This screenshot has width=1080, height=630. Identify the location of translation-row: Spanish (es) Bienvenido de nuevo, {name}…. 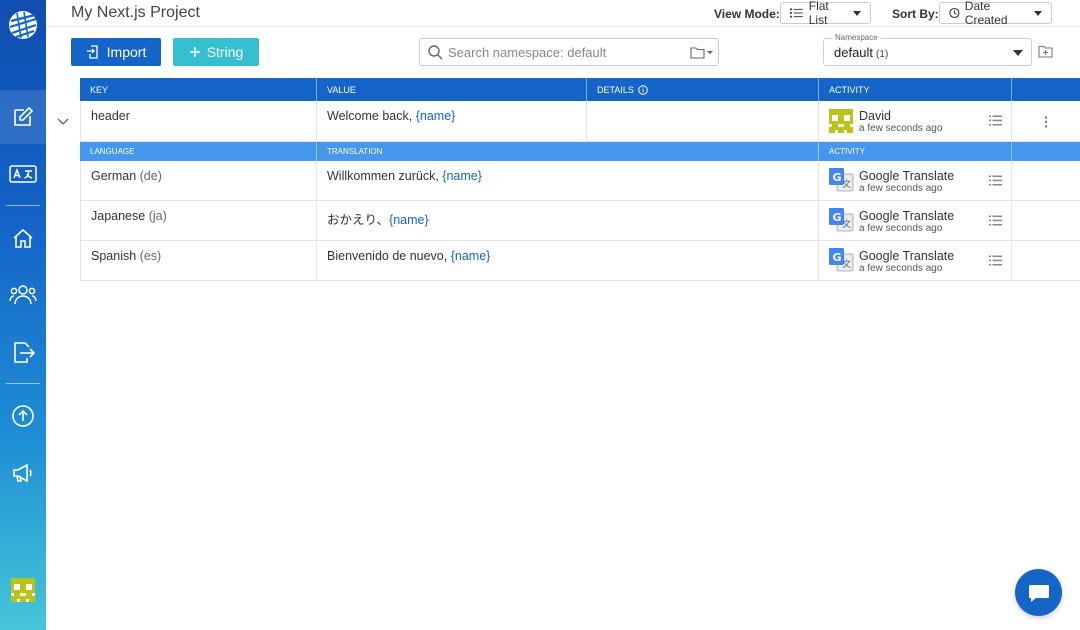
(580, 261).